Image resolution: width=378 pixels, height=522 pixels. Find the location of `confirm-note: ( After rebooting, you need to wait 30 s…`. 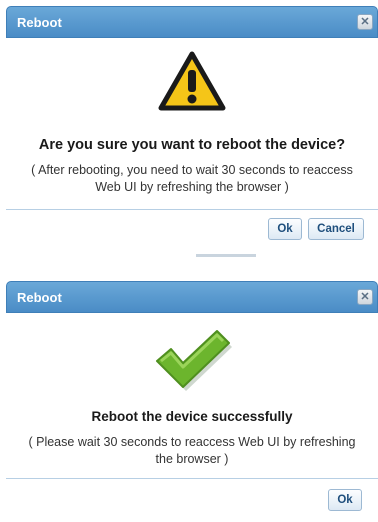

confirm-note: ( After rebooting, you need to wait 30 s… is located at coordinates (192, 178).